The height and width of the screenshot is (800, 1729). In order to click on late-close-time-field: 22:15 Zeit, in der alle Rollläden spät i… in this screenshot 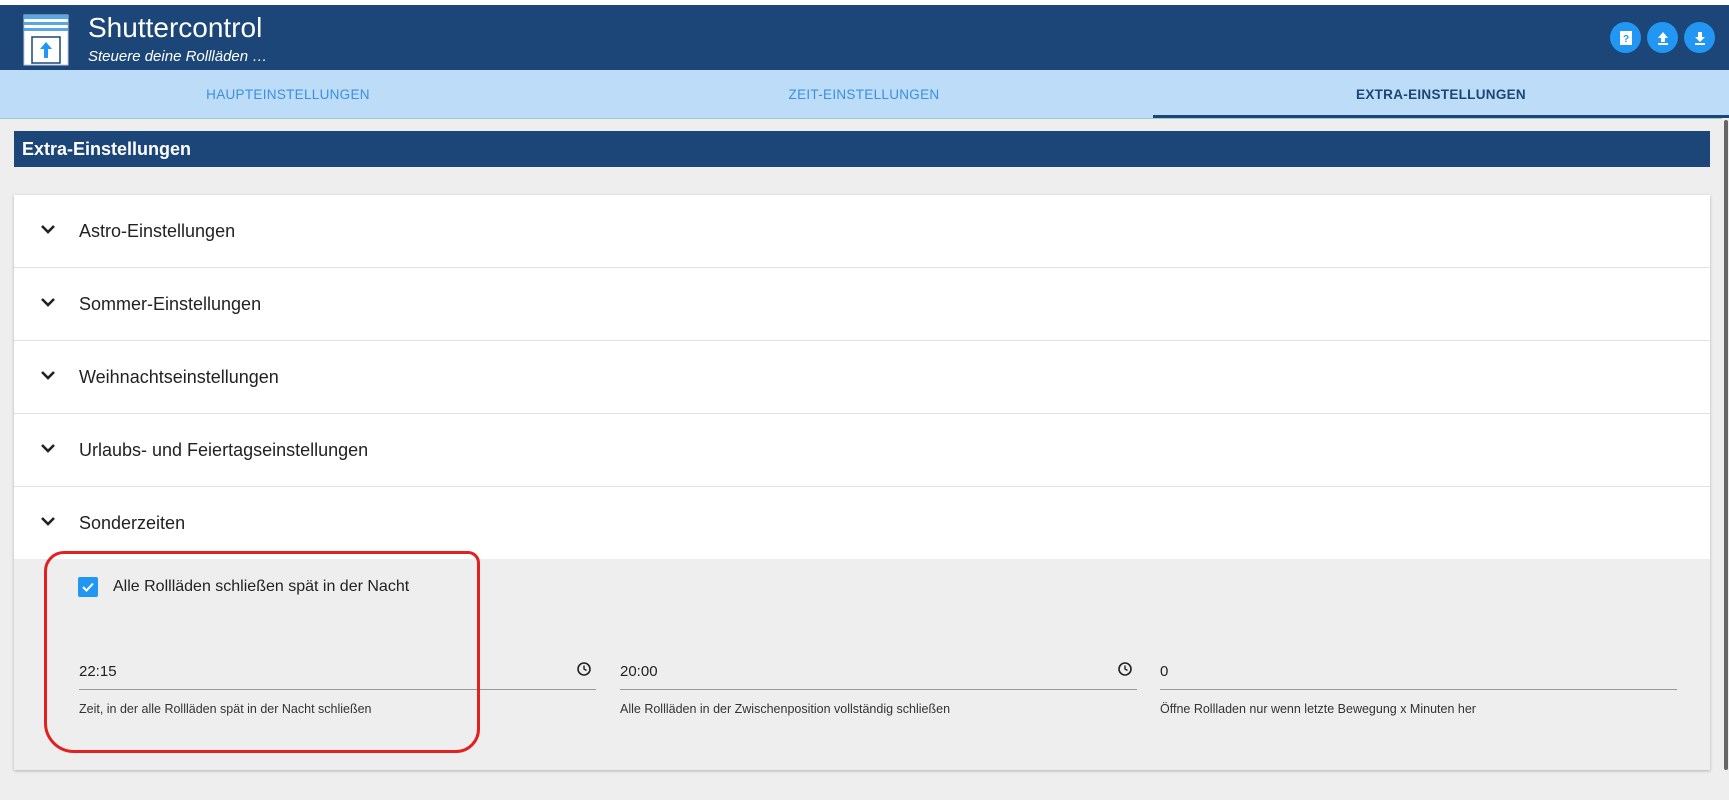, I will do `click(337, 699)`.